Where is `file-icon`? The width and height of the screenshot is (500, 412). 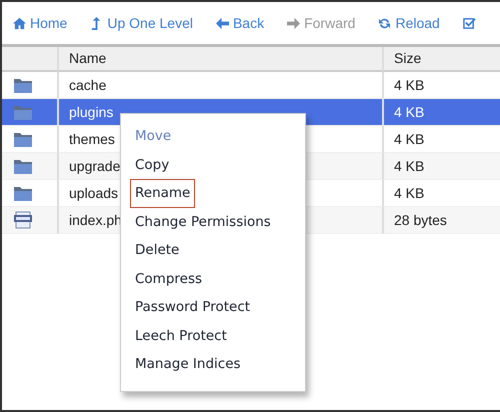 file-icon is located at coordinates (23, 220).